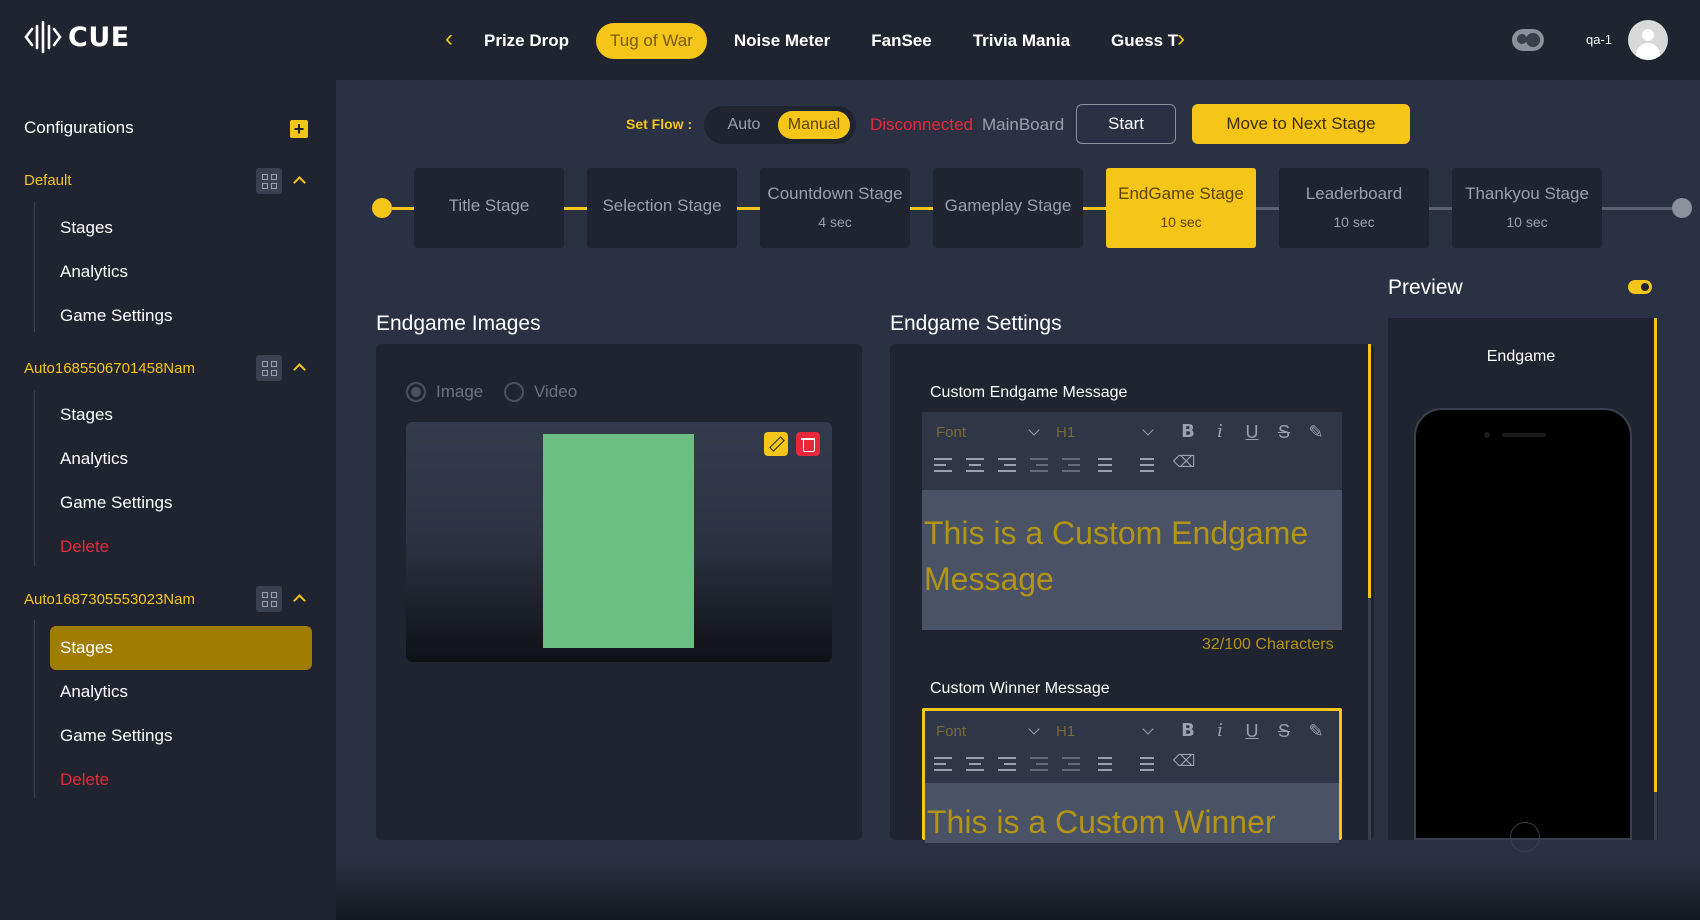  What do you see at coordinates (1181, 208) in the screenshot?
I see `stage-endgame: EndGame Stage 10 sec` at bounding box center [1181, 208].